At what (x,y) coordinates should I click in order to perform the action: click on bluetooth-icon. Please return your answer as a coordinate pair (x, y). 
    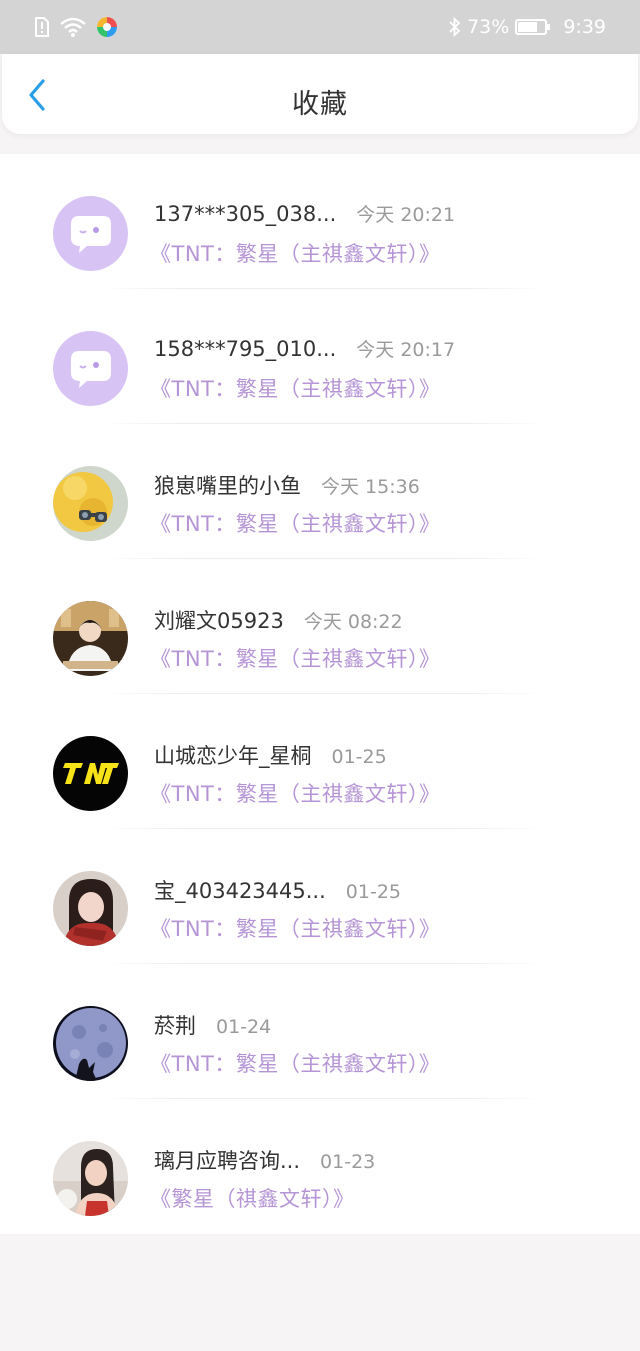
    Looking at the image, I should click on (455, 27).